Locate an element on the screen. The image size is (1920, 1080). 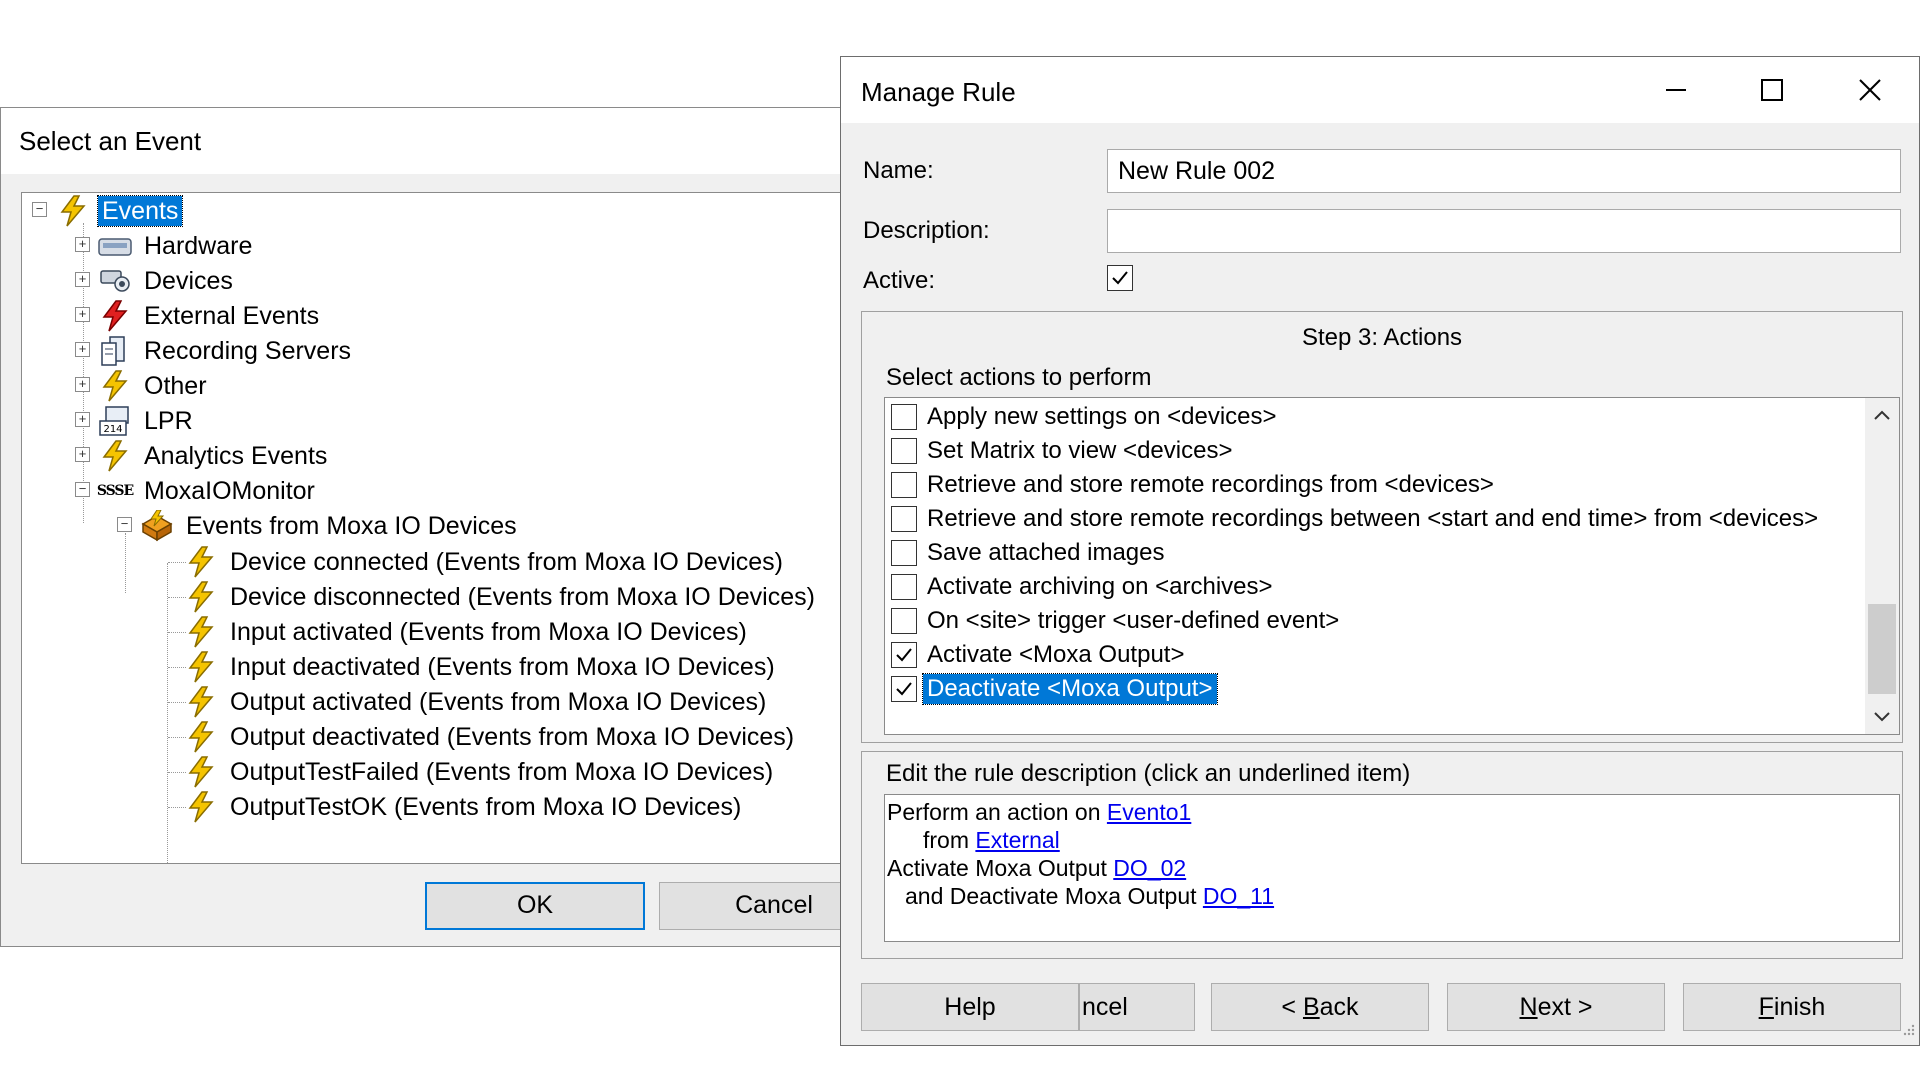
name-input is located at coordinates (1504, 171).